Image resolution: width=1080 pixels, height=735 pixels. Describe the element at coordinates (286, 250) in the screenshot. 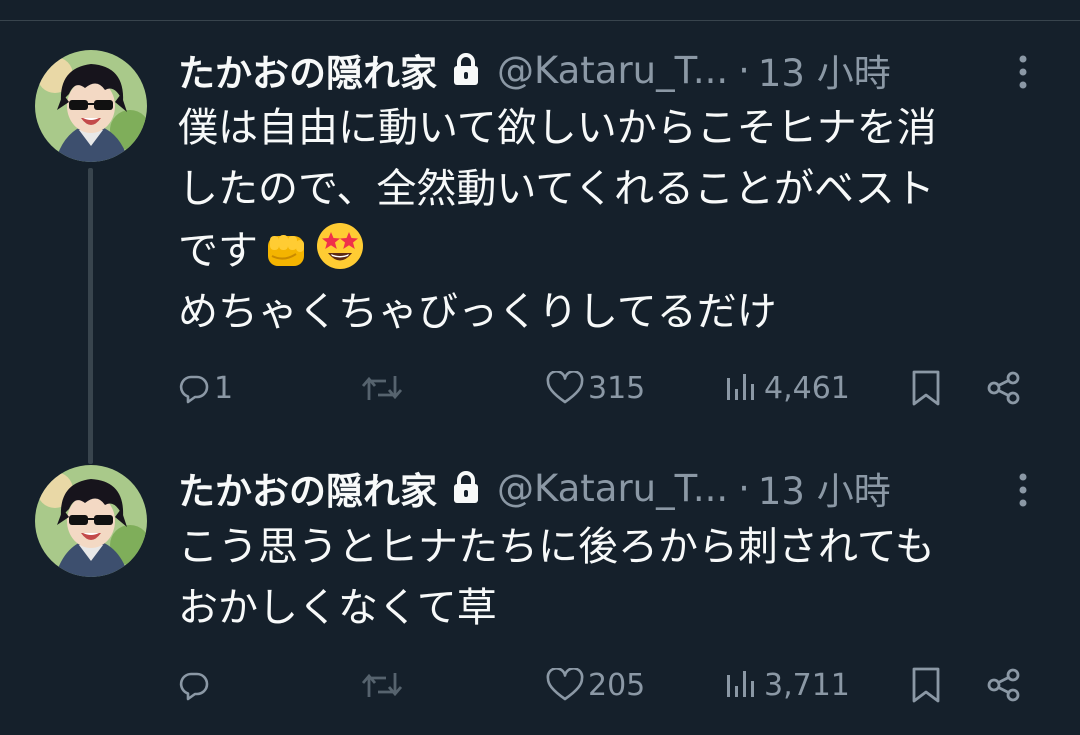

I see `oncoming-fist-emoji` at that location.